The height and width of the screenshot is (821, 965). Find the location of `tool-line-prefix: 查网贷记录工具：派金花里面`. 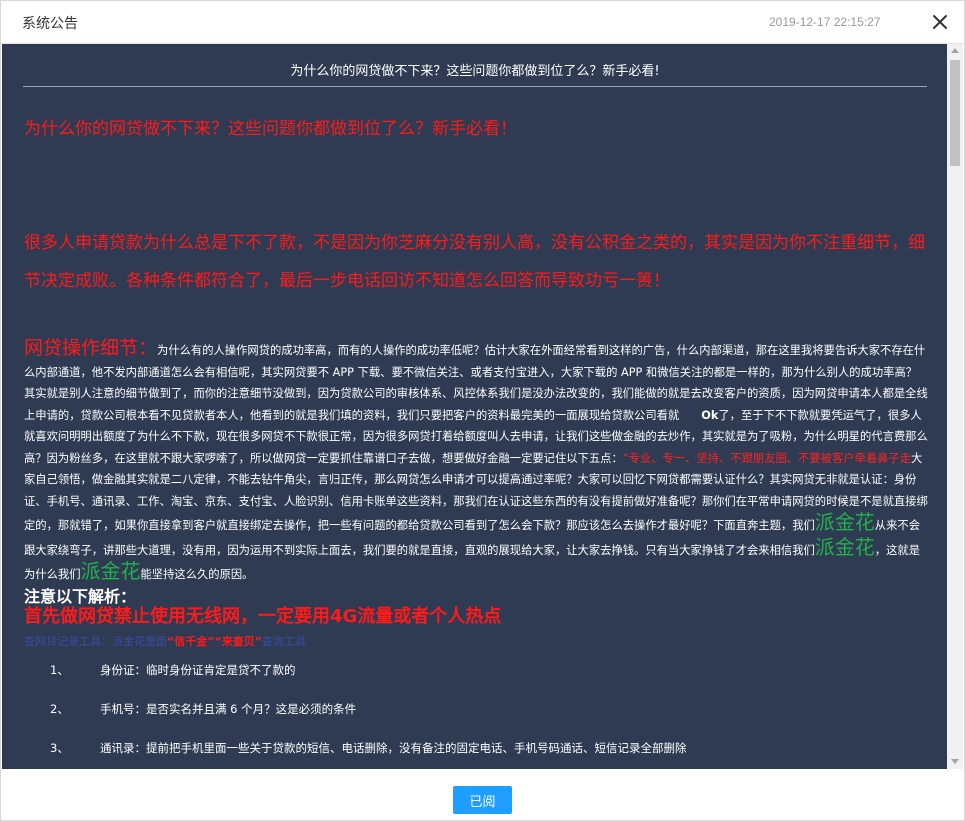

tool-line-prefix: 查网贷记录工具：派金花里面 is located at coordinates (95, 641).